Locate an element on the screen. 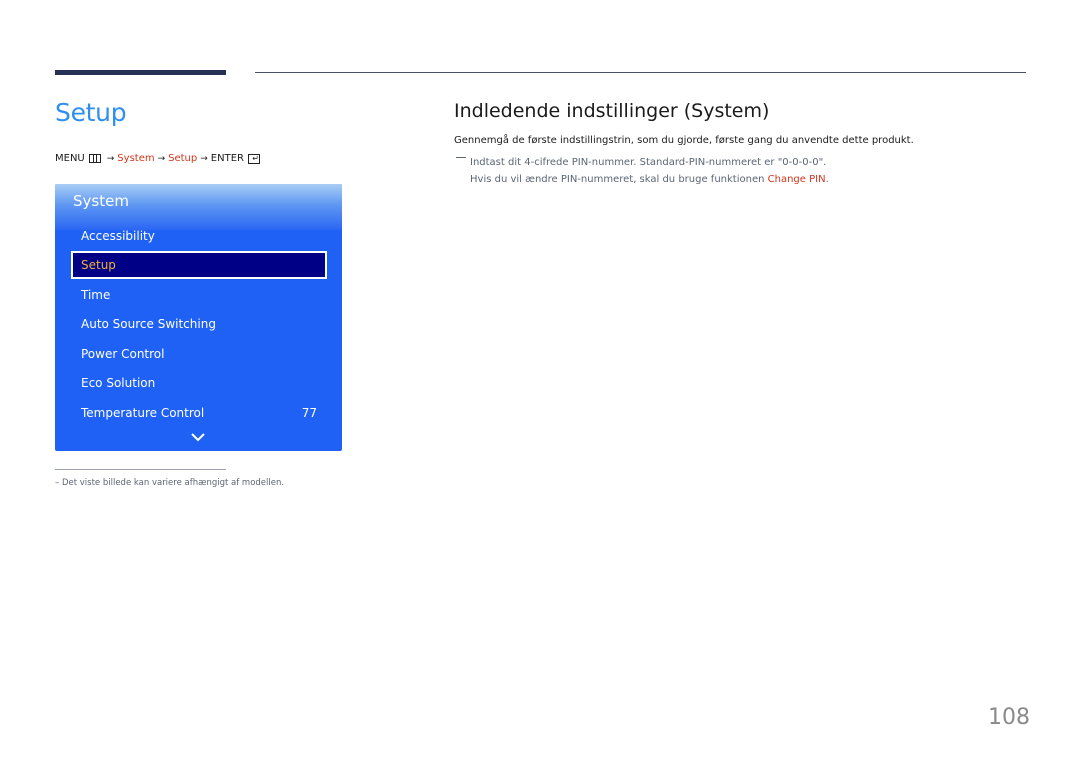 The height and width of the screenshot is (763, 1080). menu-item-setup: Setup is located at coordinates (199, 265).